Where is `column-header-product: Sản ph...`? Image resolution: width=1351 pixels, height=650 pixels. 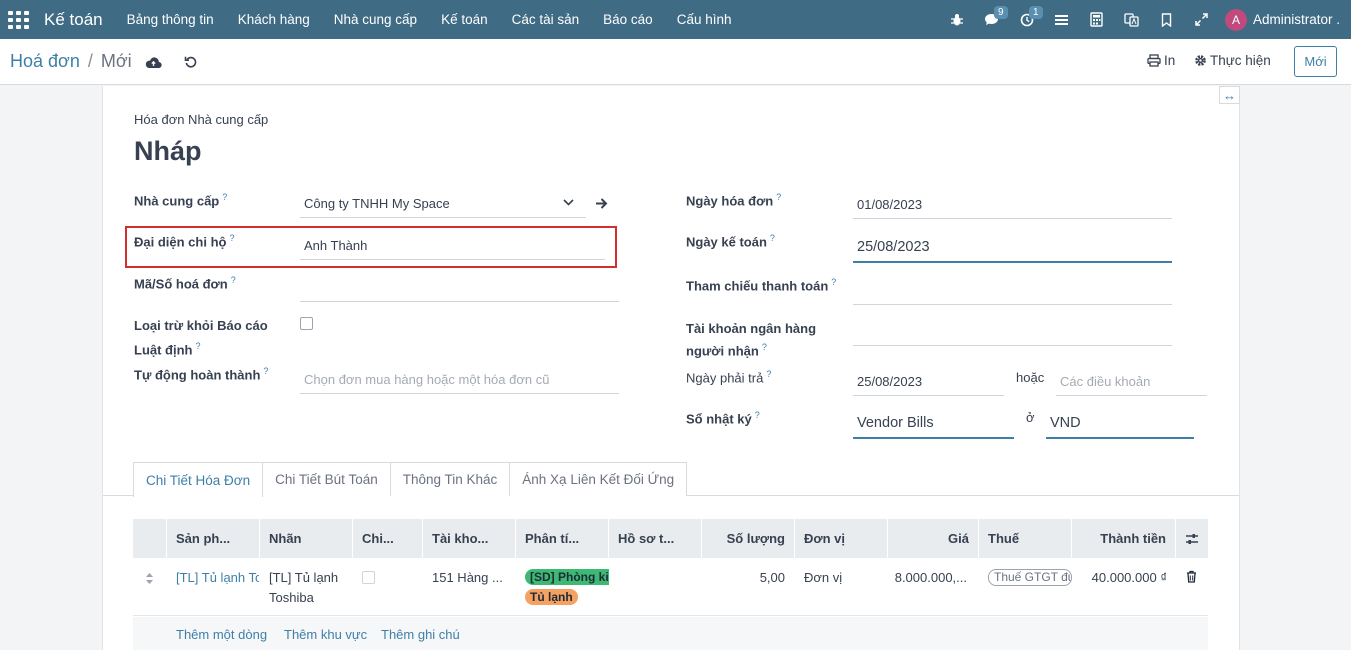 column-header-product: Sản ph... is located at coordinates (212, 538).